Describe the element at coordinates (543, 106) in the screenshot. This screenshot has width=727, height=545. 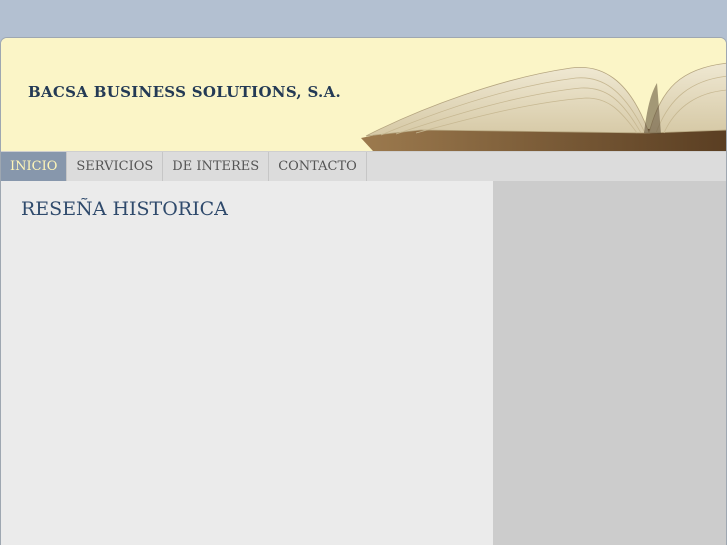
I see `open-book-image` at that location.